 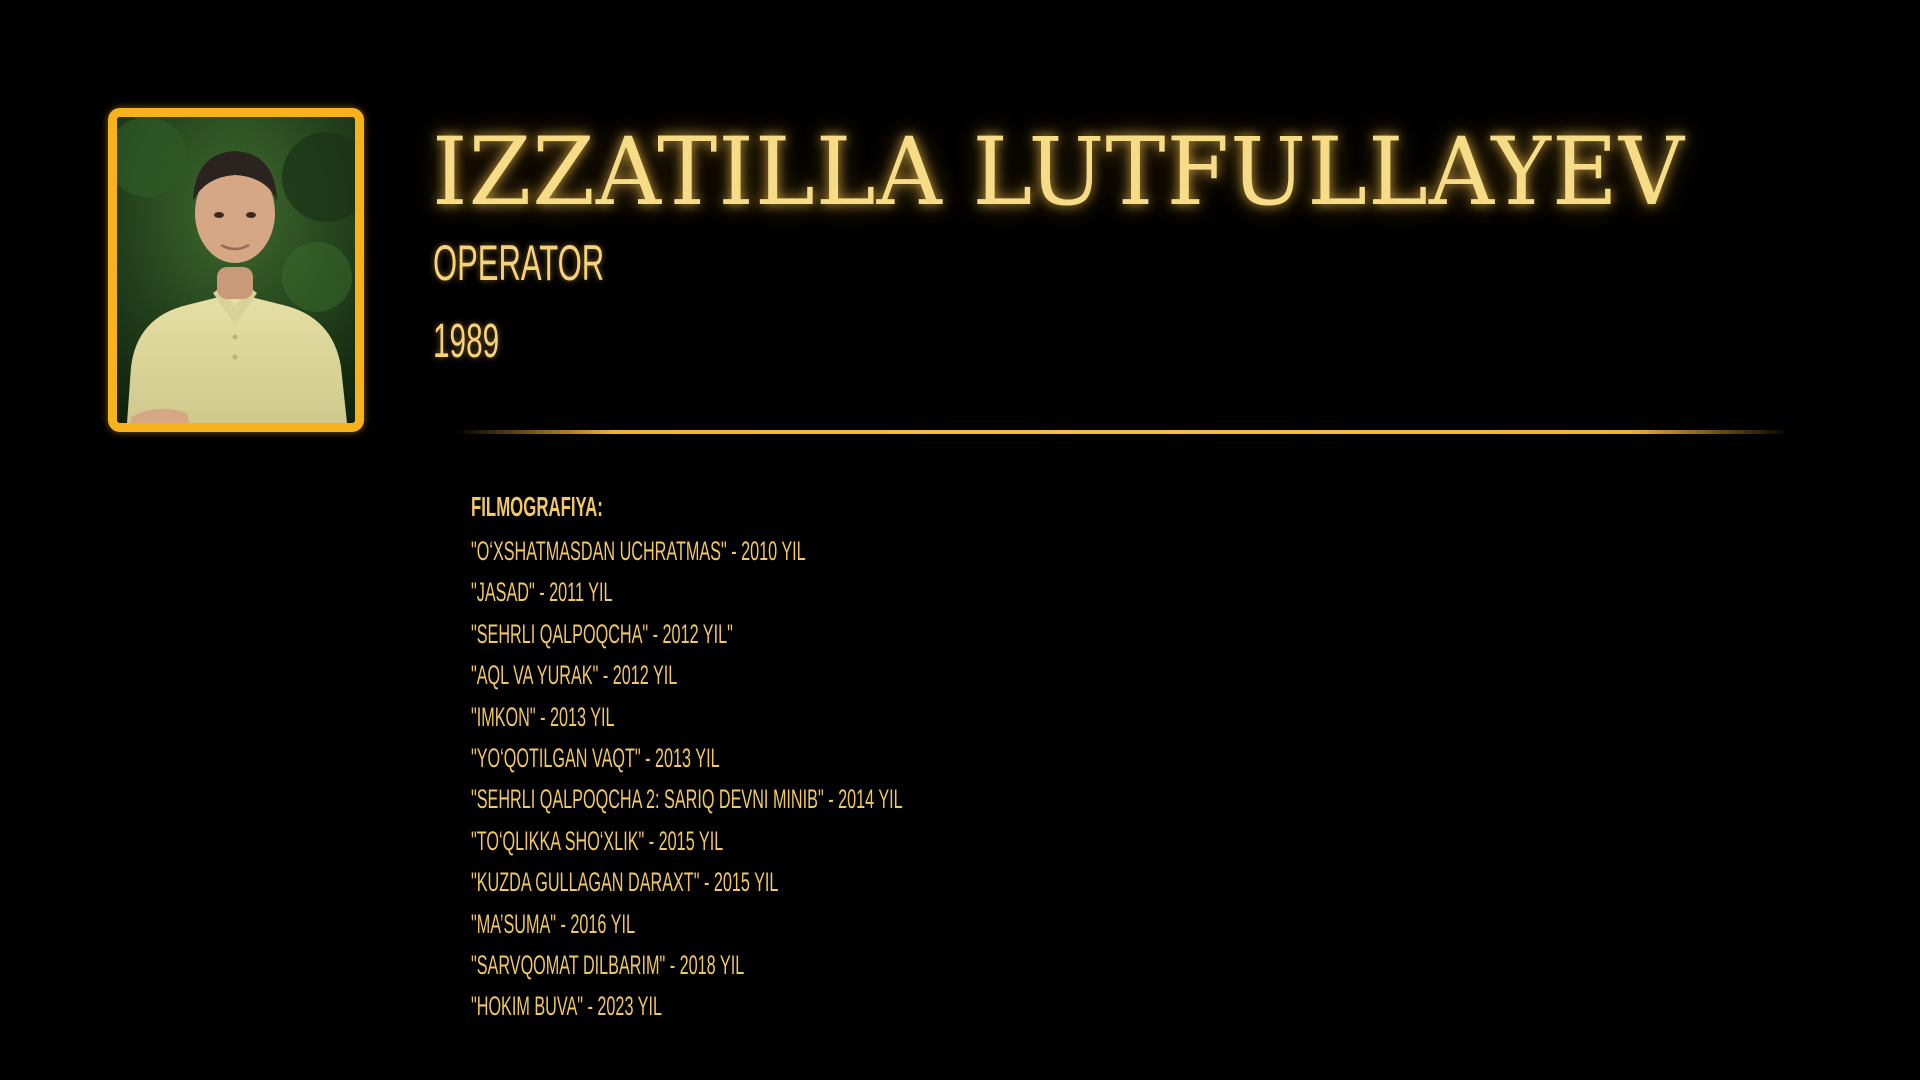 What do you see at coordinates (1058, 172) in the screenshot?
I see `person-name: IZZATILLA LUTFULLAYEV` at bounding box center [1058, 172].